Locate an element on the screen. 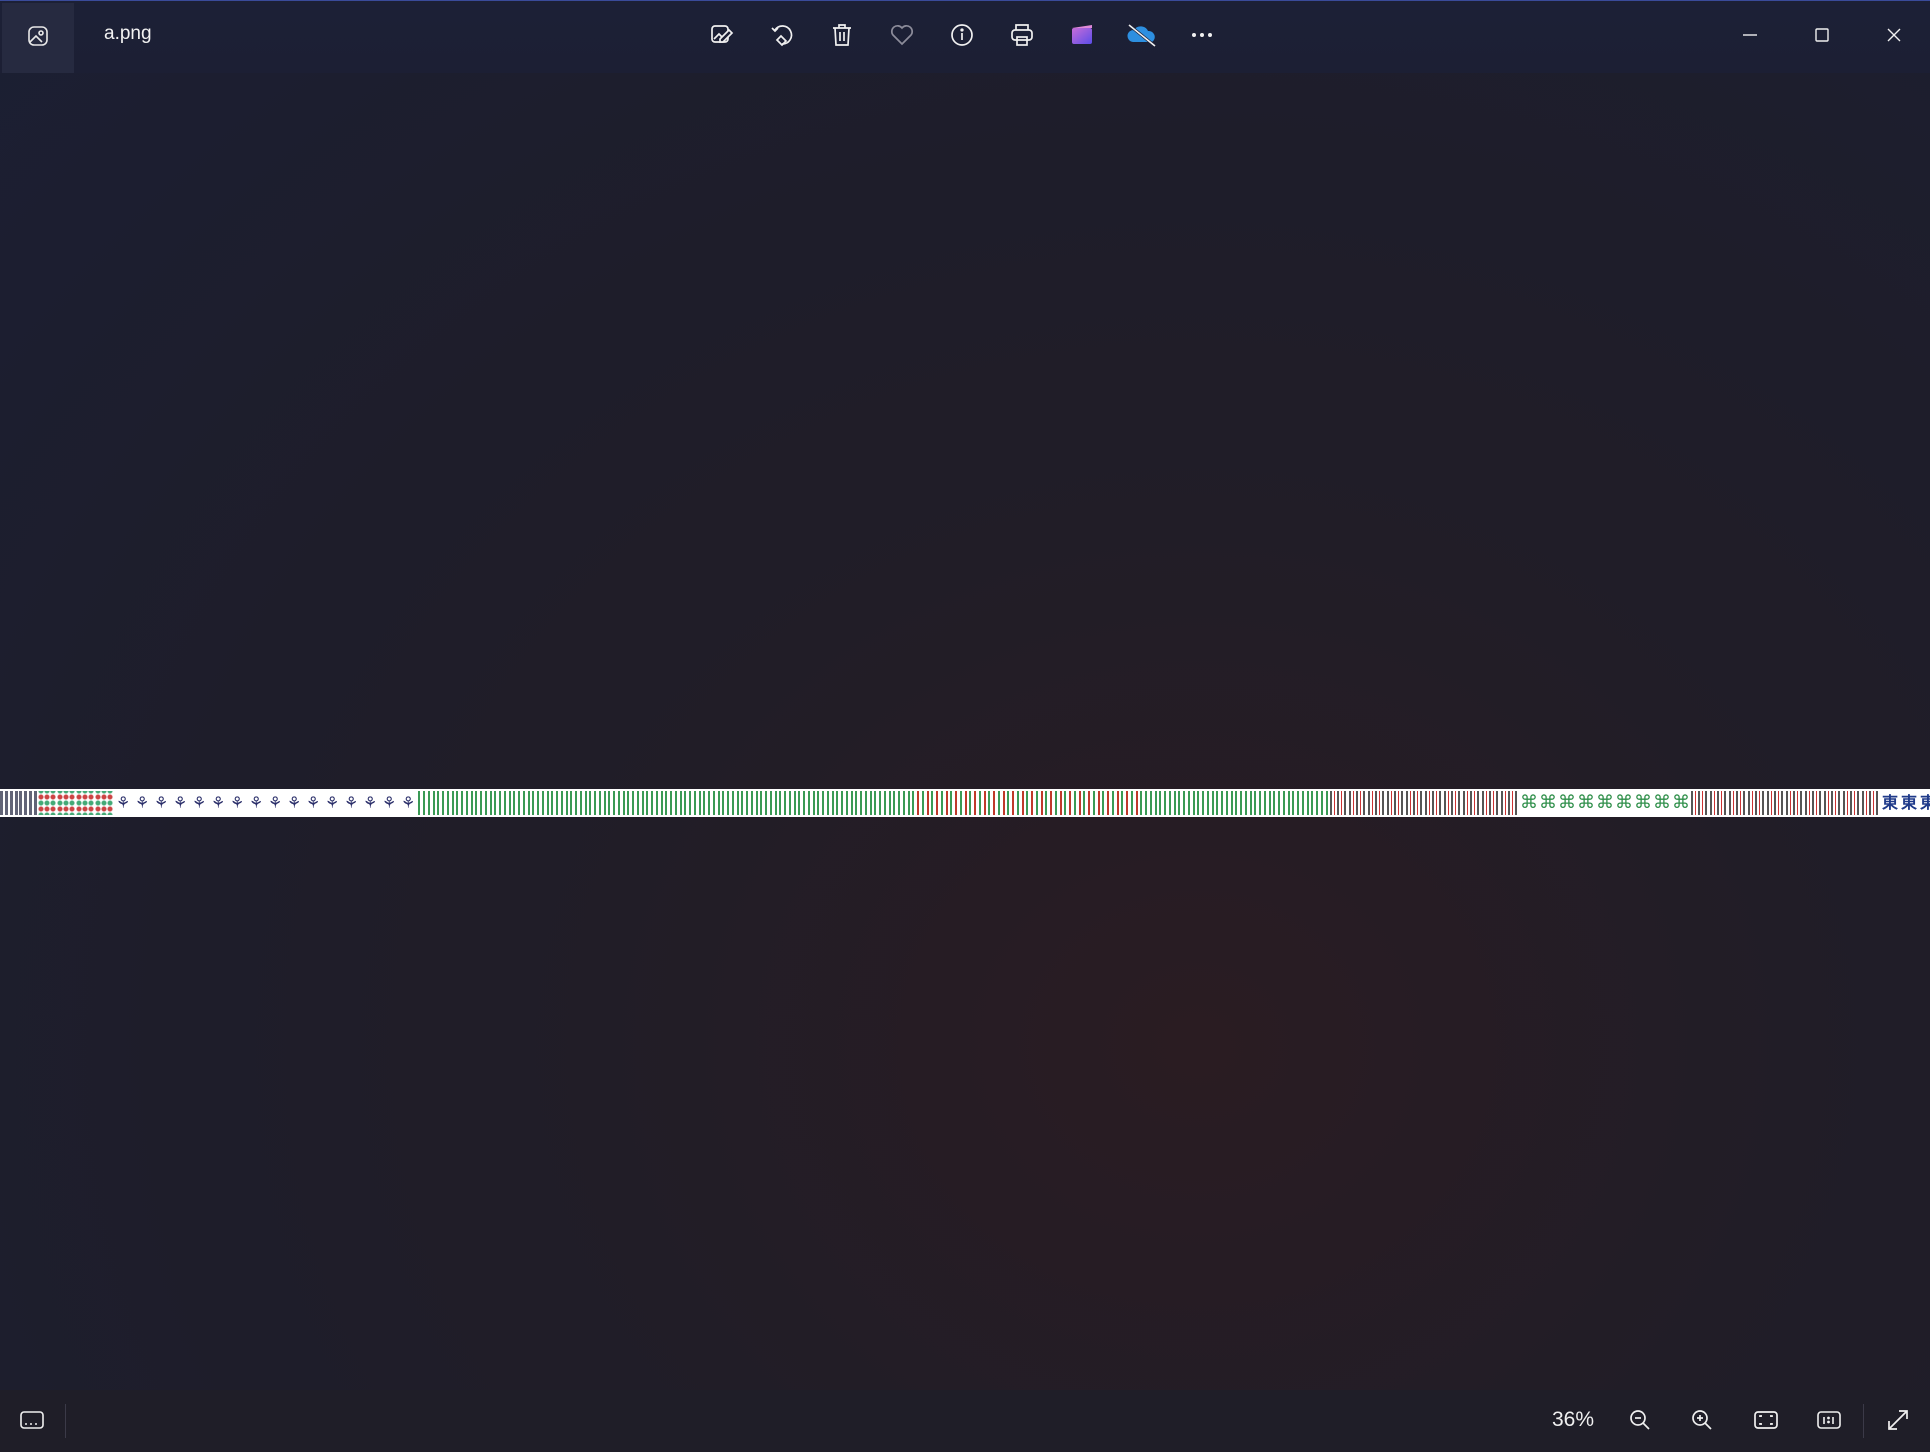 This screenshot has width=1930, height=1452. rotate-button is located at coordinates (782, 37).